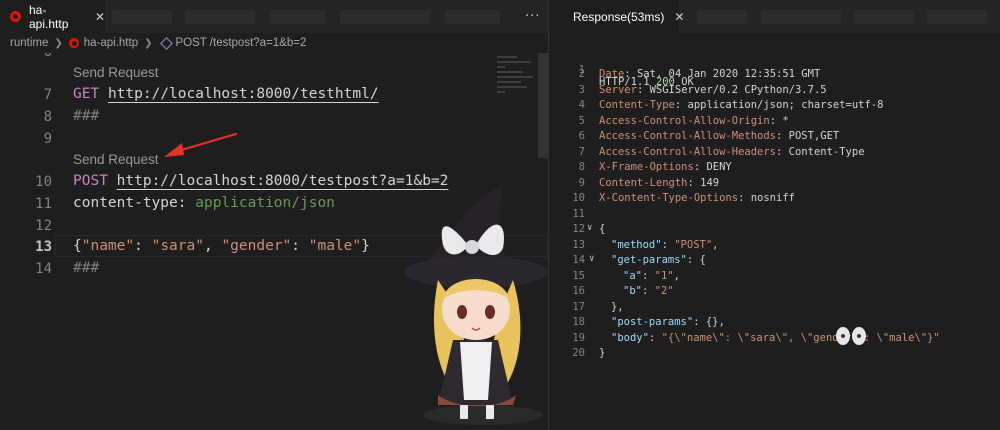 The width and height of the screenshot is (1000, 430). What do you see at coordinates (578, 353) in the screenshot?
I see `line-number: 20` at bounding box center [578, 353].